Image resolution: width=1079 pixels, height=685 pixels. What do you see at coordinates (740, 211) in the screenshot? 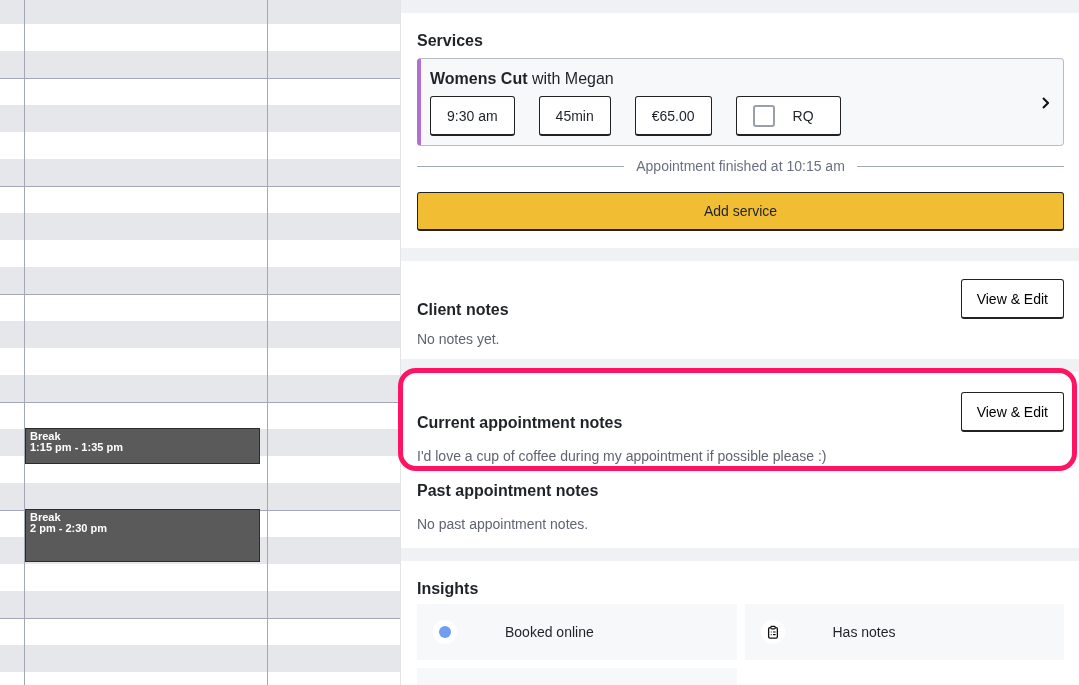
I see `add-service-button: Add service` at bounding box center [740, 211].